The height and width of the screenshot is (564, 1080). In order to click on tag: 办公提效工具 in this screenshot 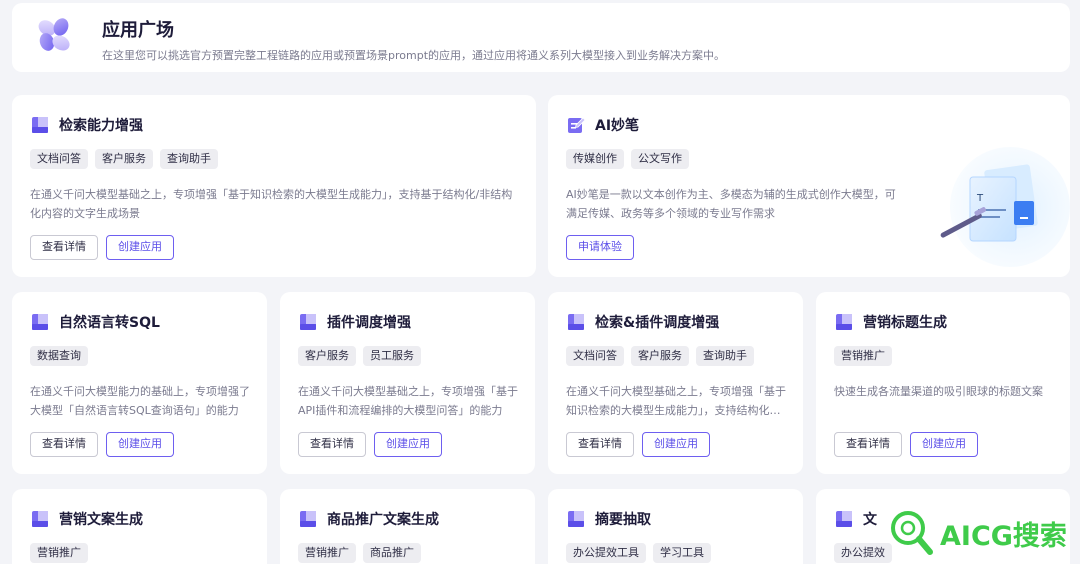, I will do `click(606, 553)`.